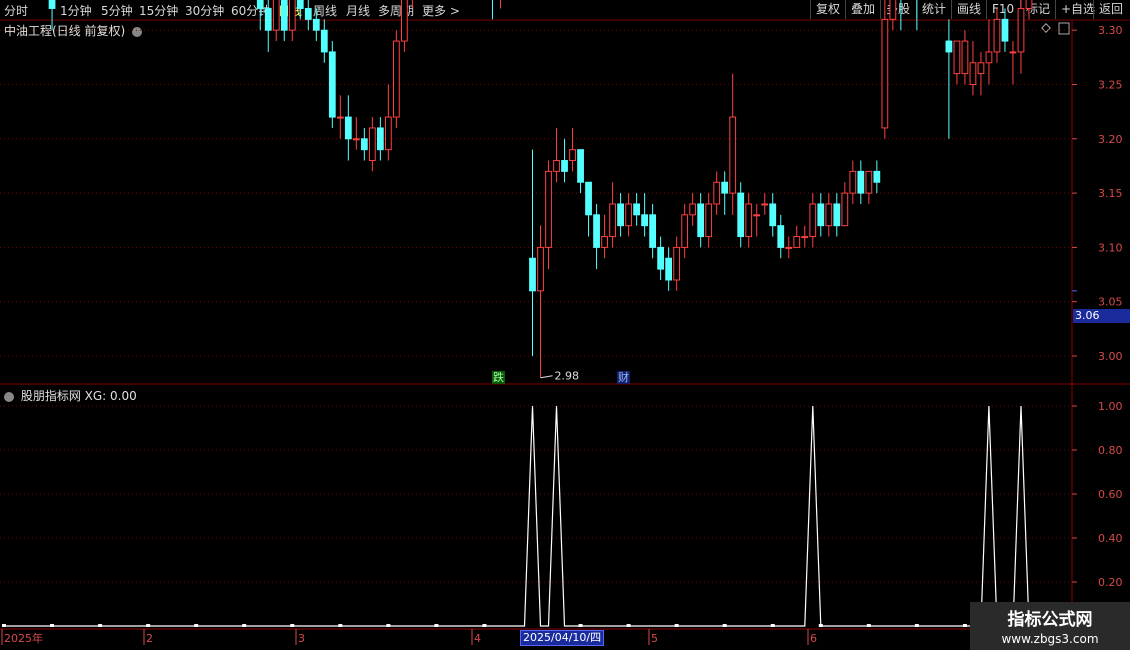 The image size is (1130, 650). I want to click on diamond-icon, so click(1046, 28).